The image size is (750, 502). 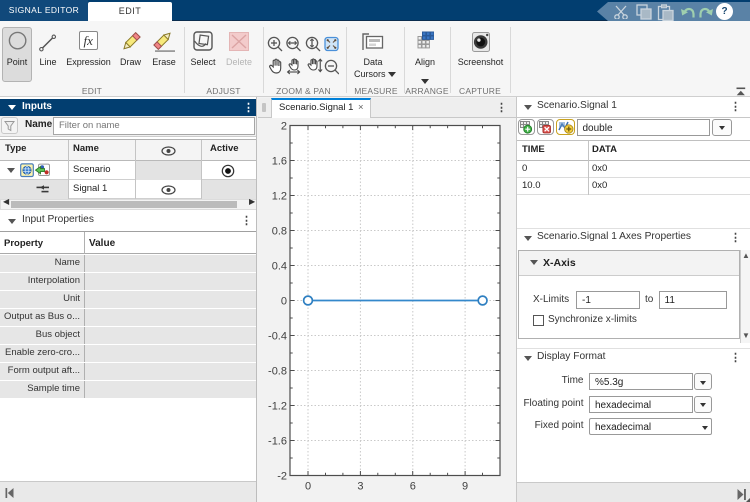 What do you see at coordinates (465, 487) in the screenshot?
I see `svg-text: 9` at bounding box center [465, 487].